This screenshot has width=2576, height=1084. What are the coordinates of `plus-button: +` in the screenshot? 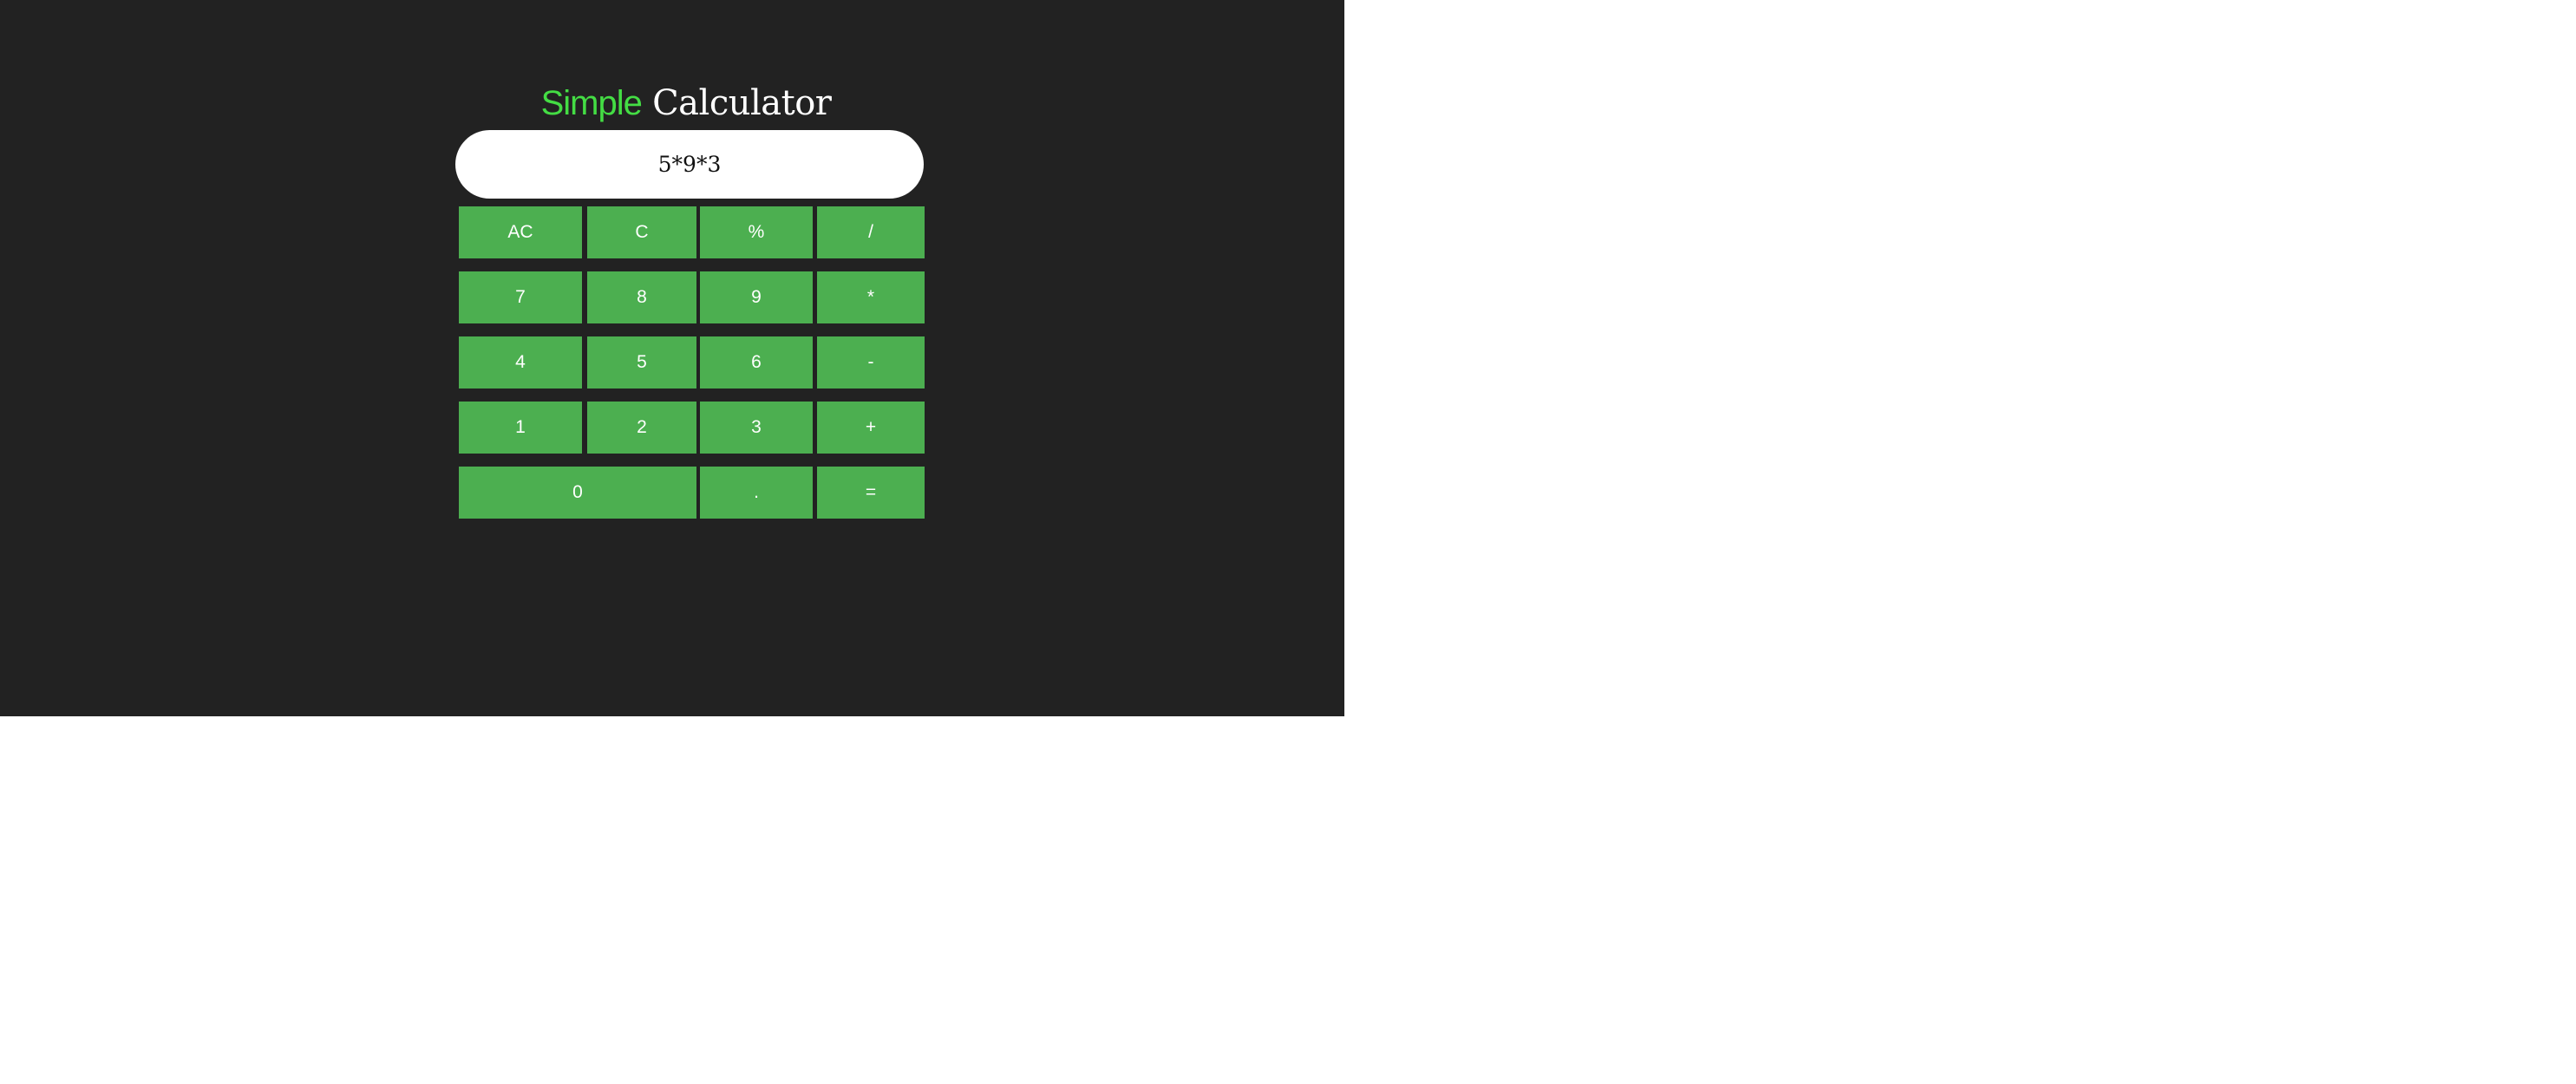 It's located at (871, 428).